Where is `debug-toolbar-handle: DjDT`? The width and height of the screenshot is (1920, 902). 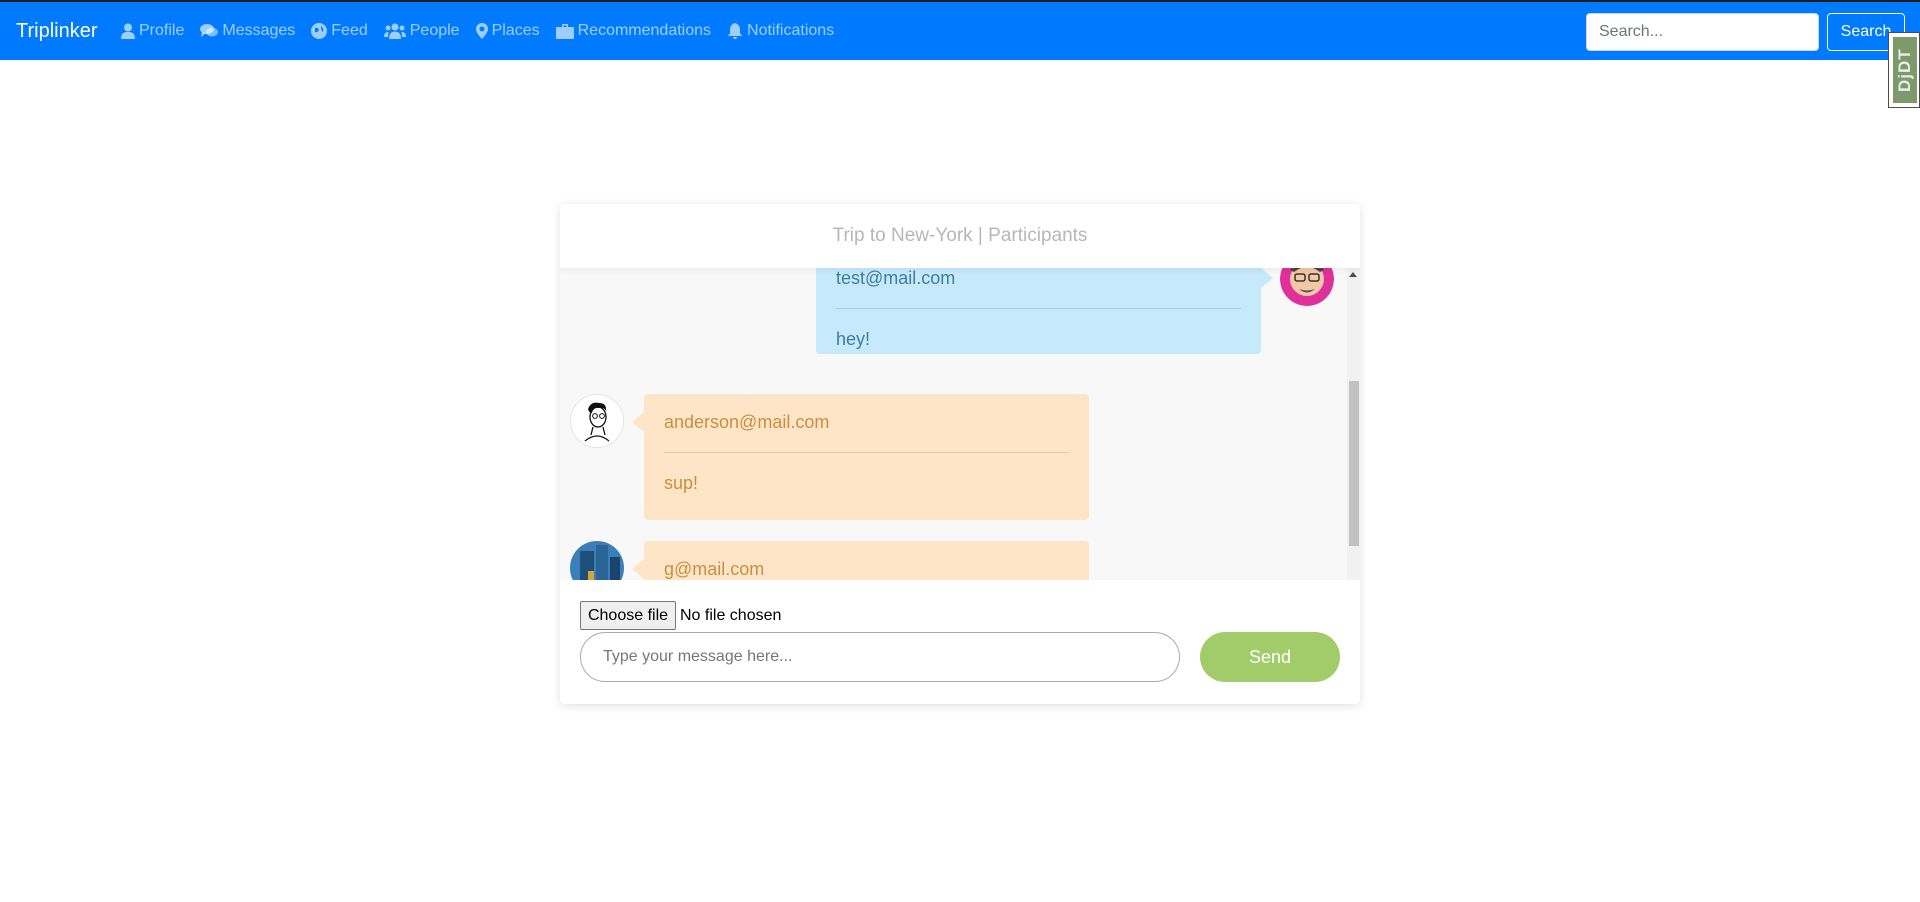
debug-toolbar-handle: DjDT is located at coordinates (1904, 70).